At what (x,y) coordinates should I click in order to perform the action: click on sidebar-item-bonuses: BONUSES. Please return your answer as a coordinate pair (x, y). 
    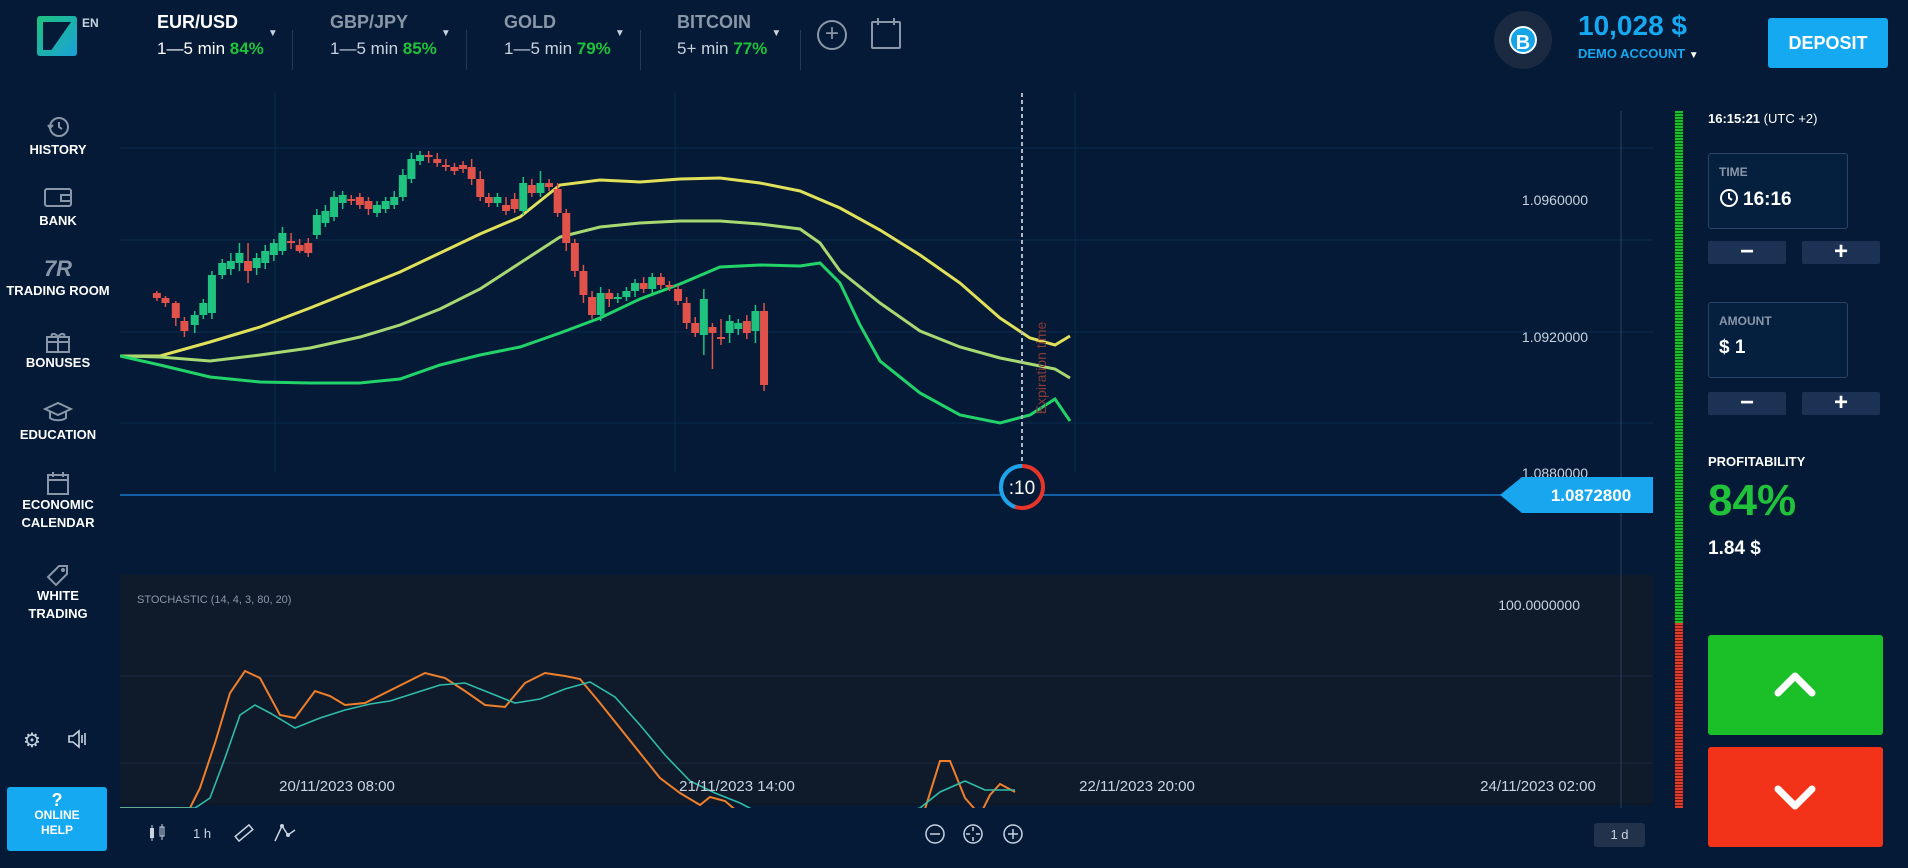
    Looking at the image, I should click on (58, 350).